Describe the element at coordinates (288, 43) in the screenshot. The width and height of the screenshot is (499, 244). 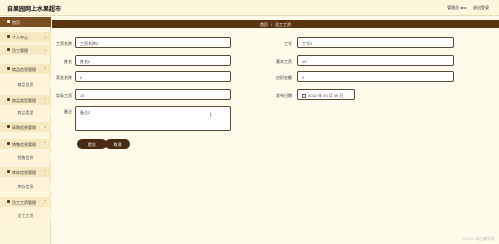
I see `employee-id-label: 工号` at that location.